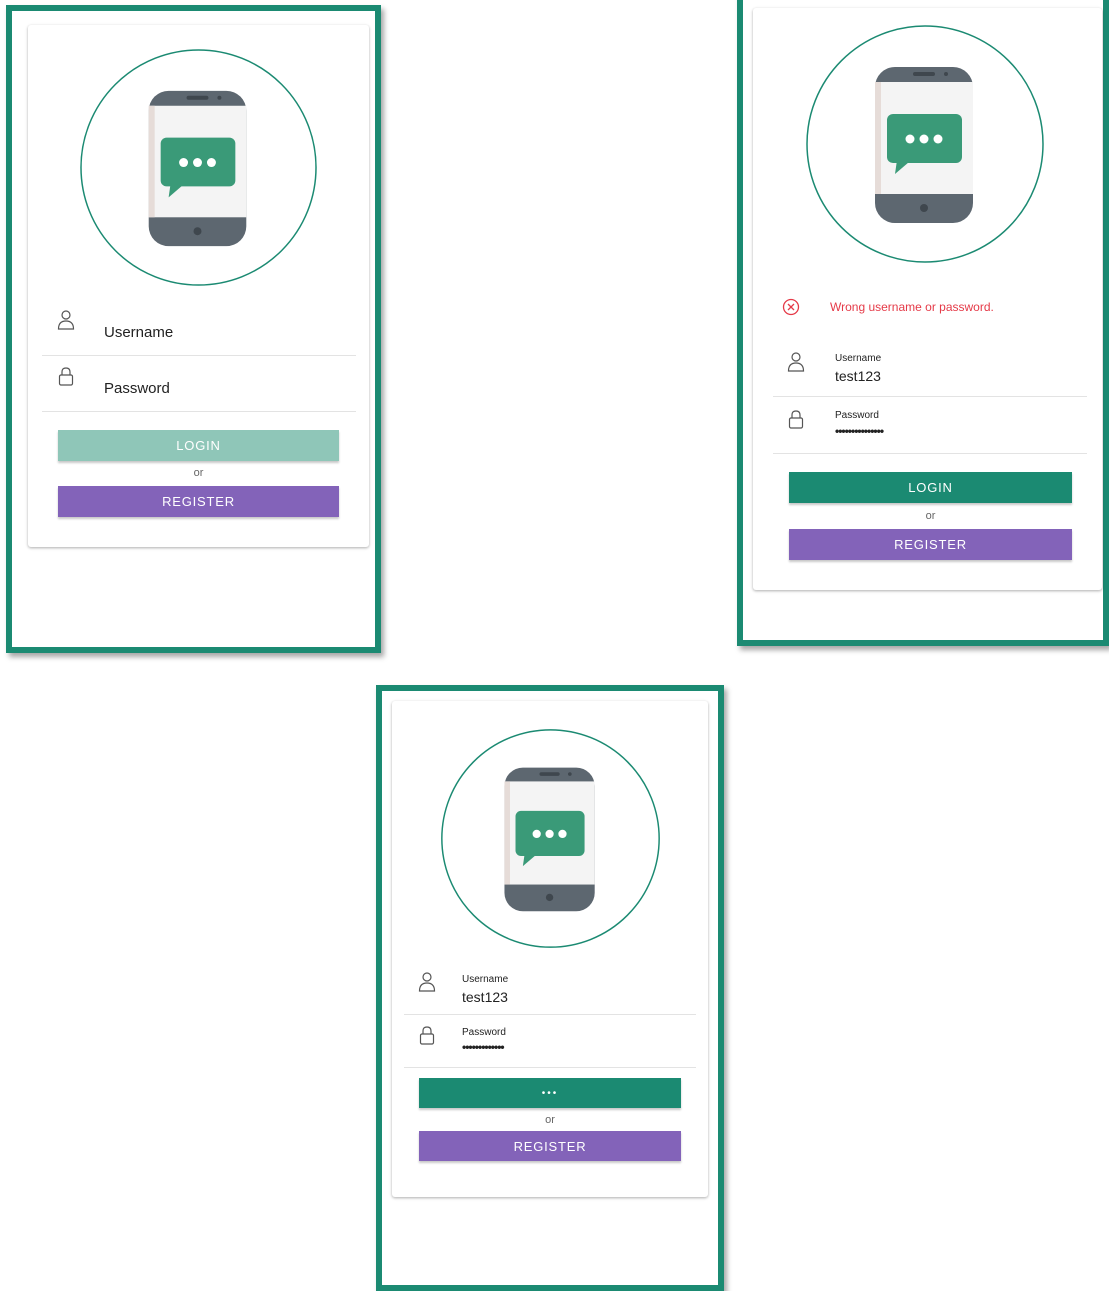  I want to click on password-row: Password •••••••••••••••, so click(930, 425).